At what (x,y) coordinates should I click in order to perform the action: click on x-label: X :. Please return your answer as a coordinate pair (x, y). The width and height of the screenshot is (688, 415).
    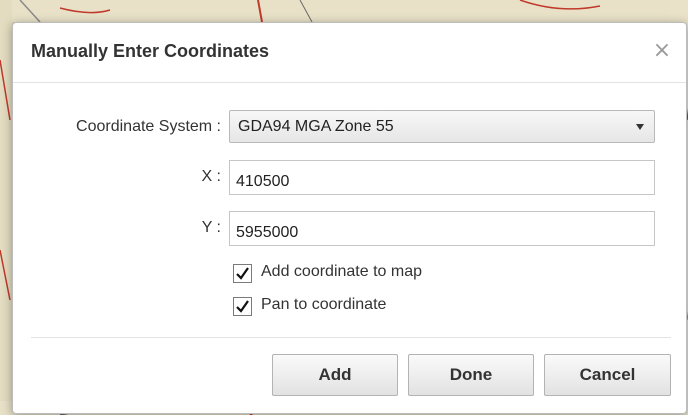
    Looking at the image, I should click on (211, 176).